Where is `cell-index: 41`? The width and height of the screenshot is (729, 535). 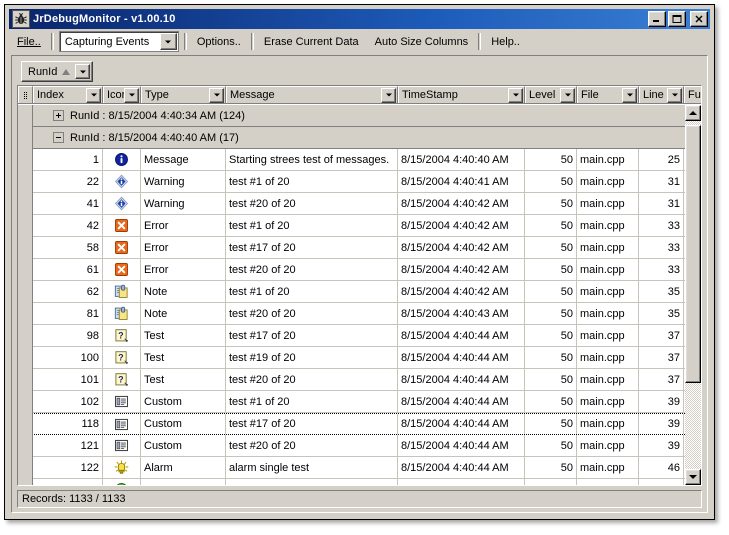 cell-index: 41 is located at coordinates (68, 203).